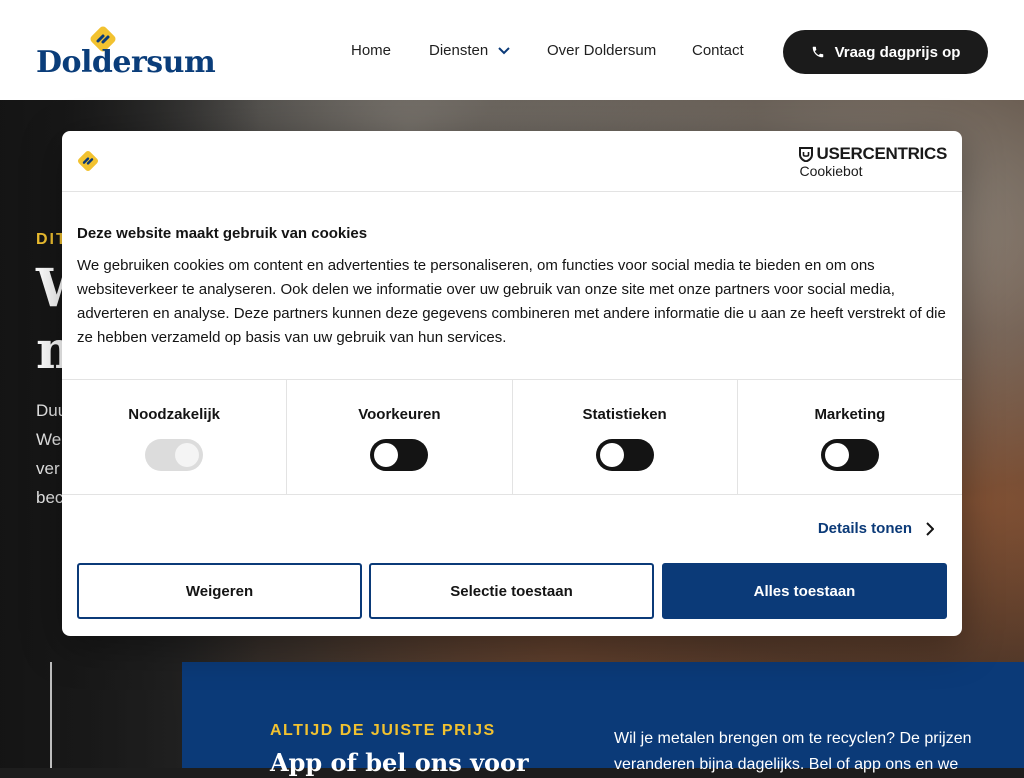  What do you see at coordinates (174, 455) in the screenshot?
I see `necessary-toggle` at bounding box center [174, 455].